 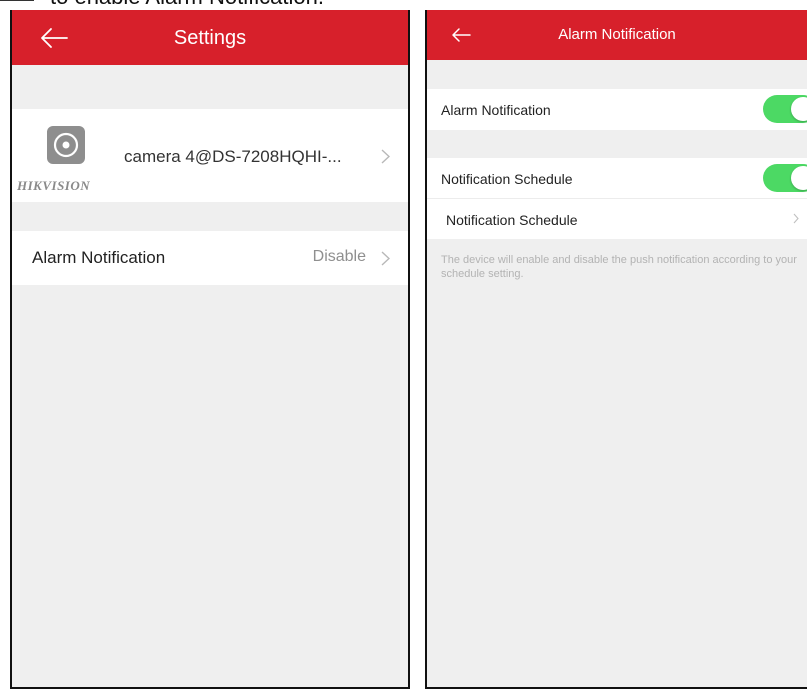 I want to click on page-title: Settings, so click(x=210, y=38).